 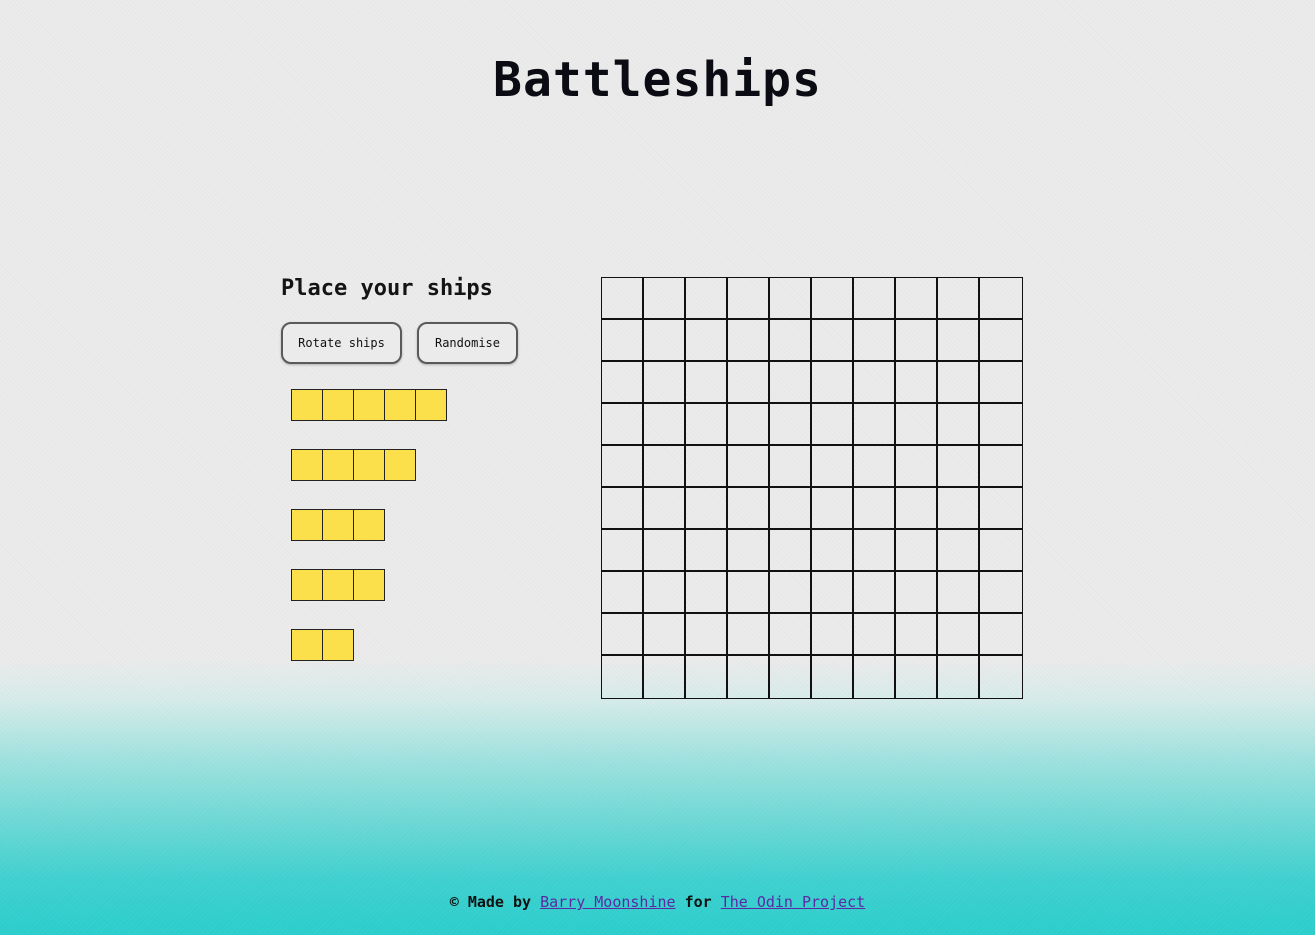 What do you see at coordinates (793, 902) in the screenshot?
I see `project-link: The Odin Project` at bounding box center [793, 902].